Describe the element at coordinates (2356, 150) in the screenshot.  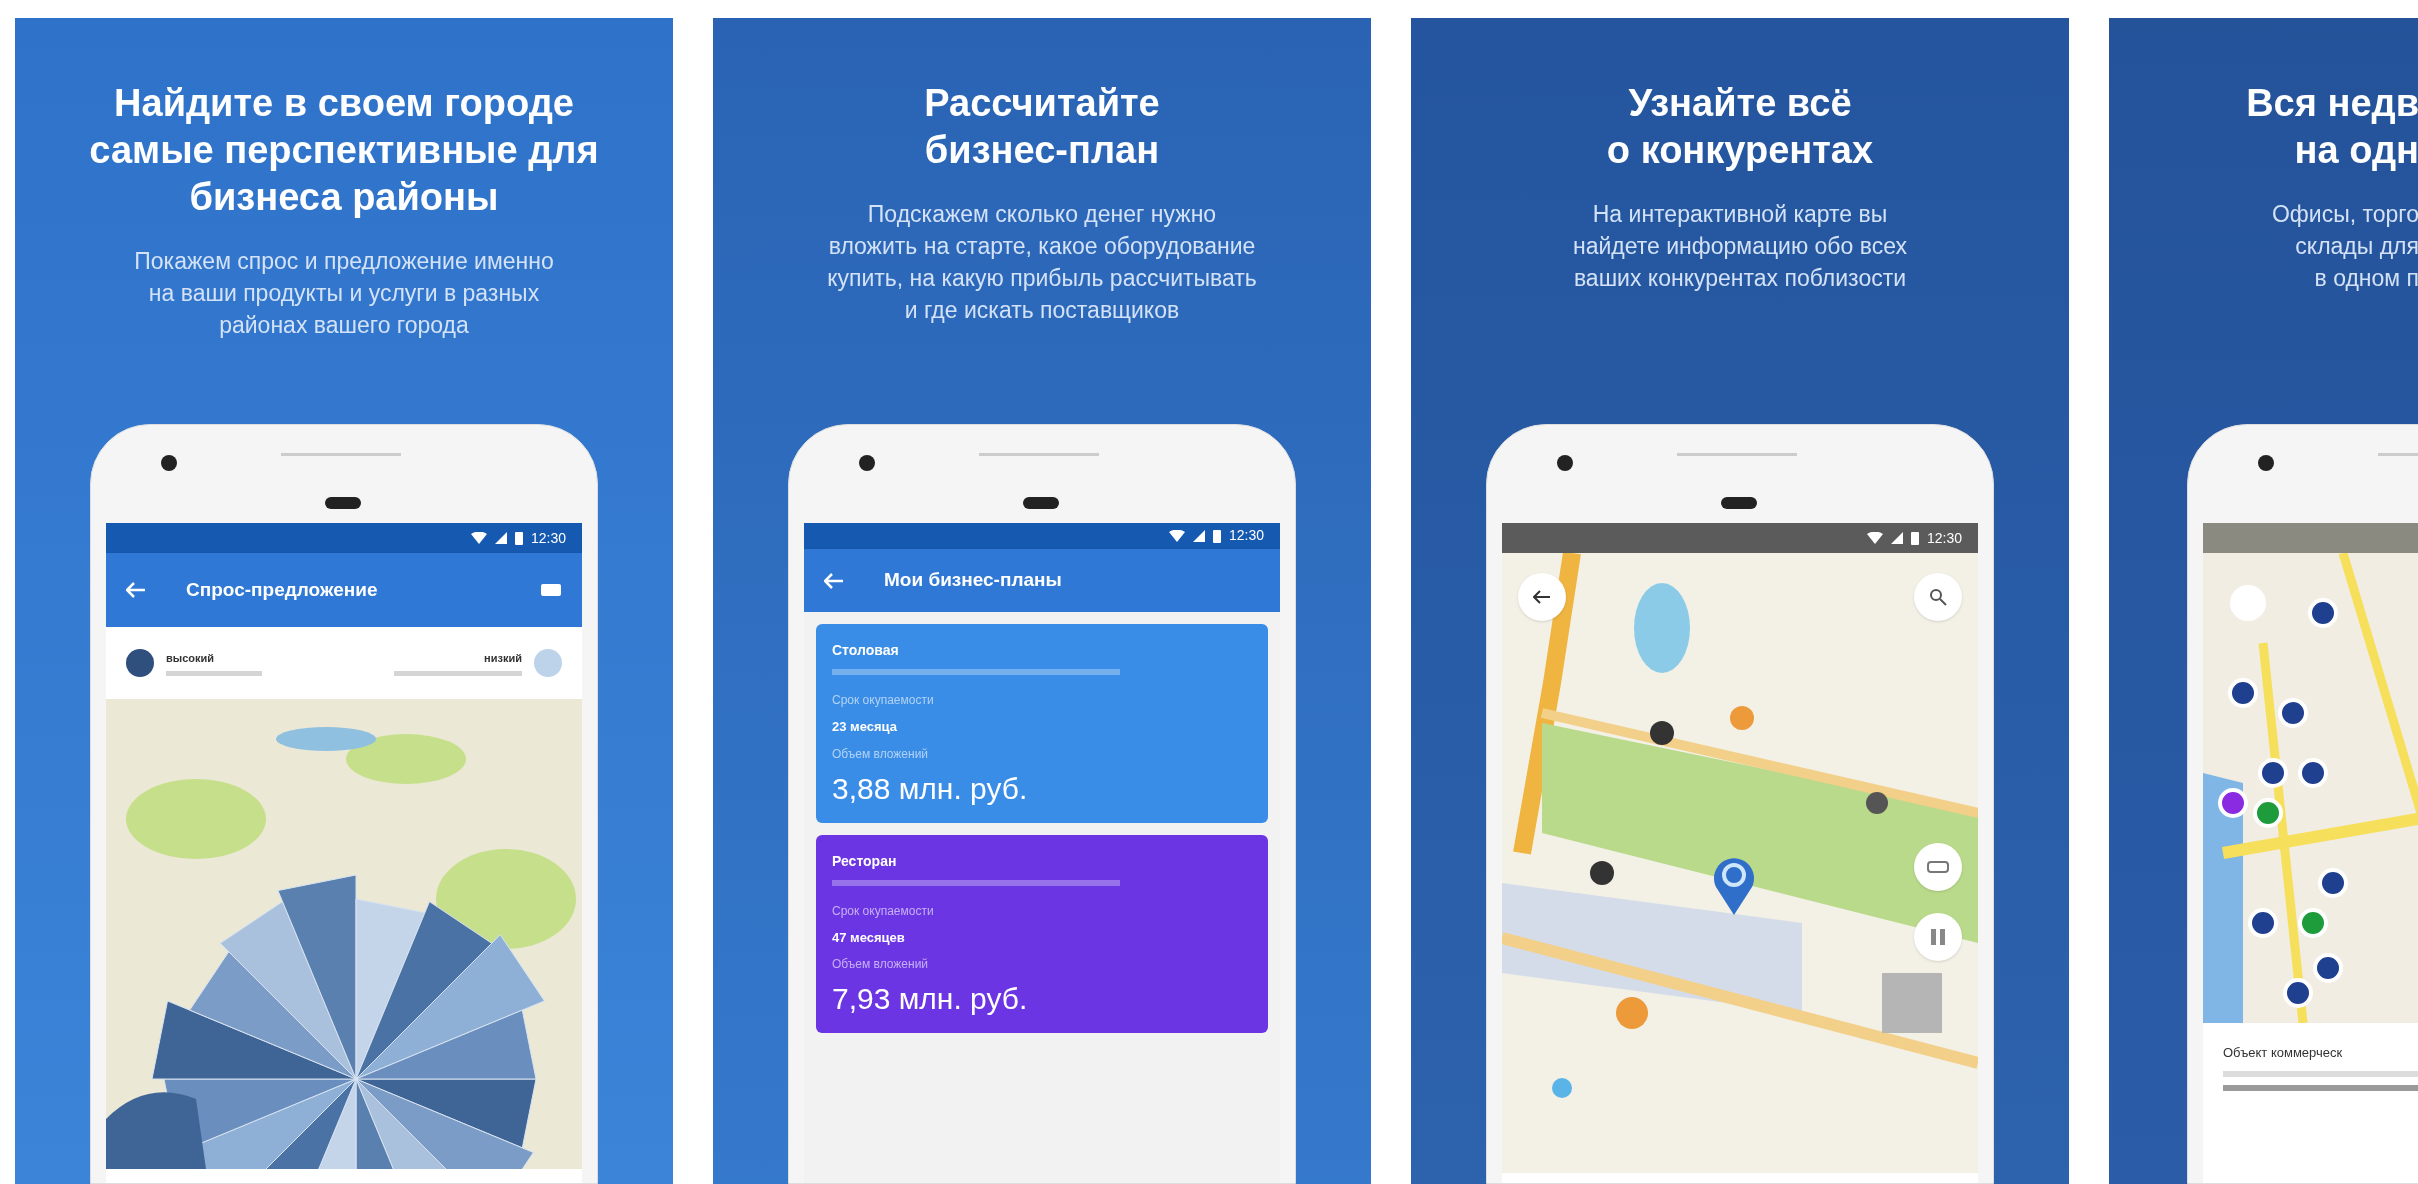
I see `headline: на одн` at that location.